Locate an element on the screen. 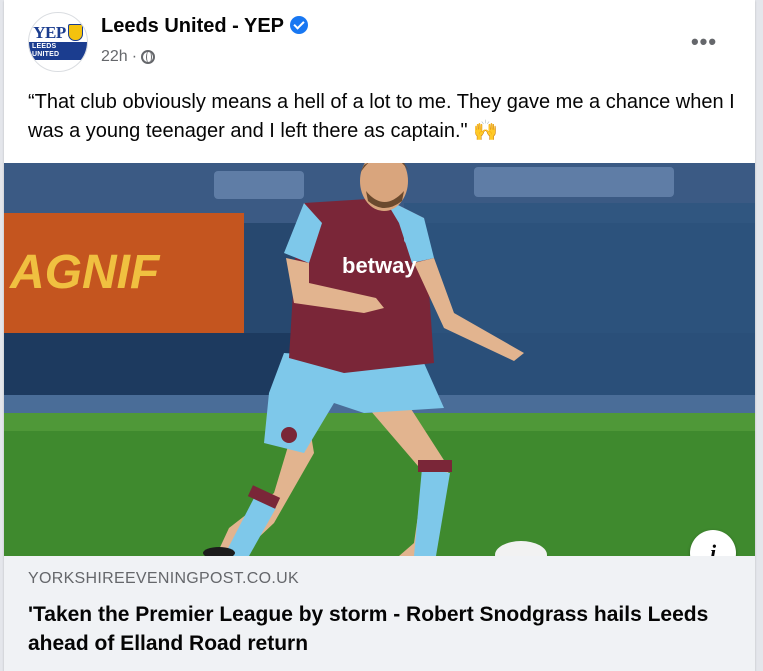 Image resolution: width=763 pixels, height=671 pixels. verified-badge-icon is located at coordinates (299, 25).